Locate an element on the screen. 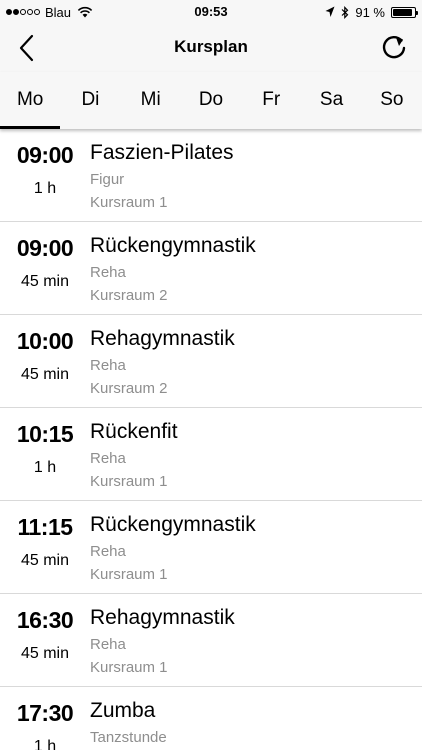 This screenshot has height=750, width=422. status-right: 91 % is located at coordinates (371, 12).